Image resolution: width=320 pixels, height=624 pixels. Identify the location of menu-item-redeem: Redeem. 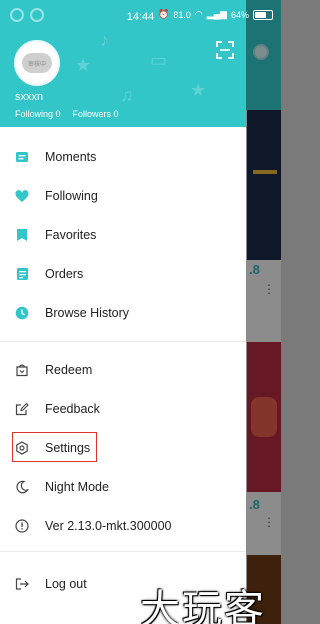
(123, 370).